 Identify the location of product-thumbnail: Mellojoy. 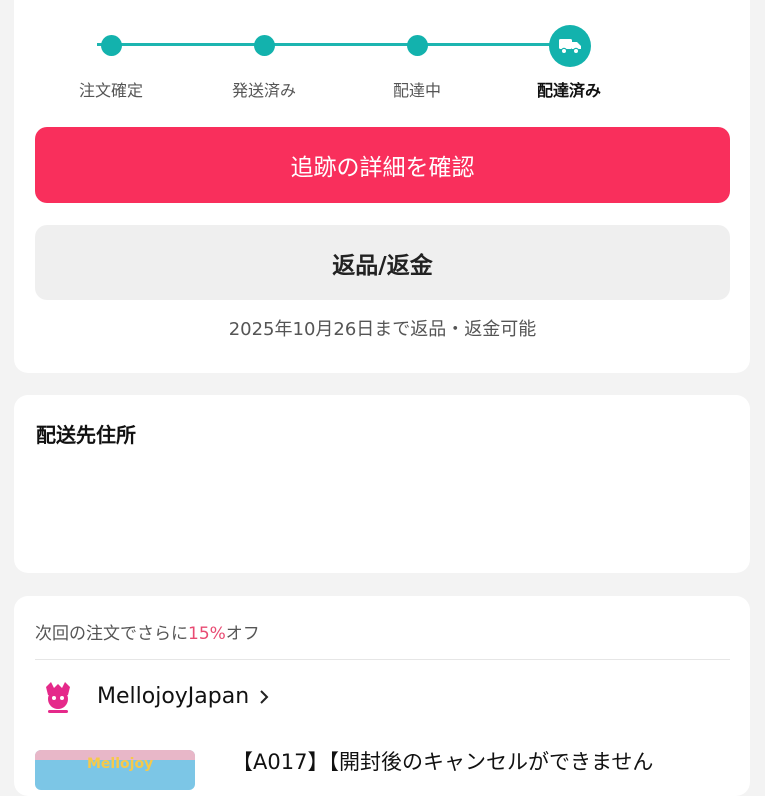
(115, 770).